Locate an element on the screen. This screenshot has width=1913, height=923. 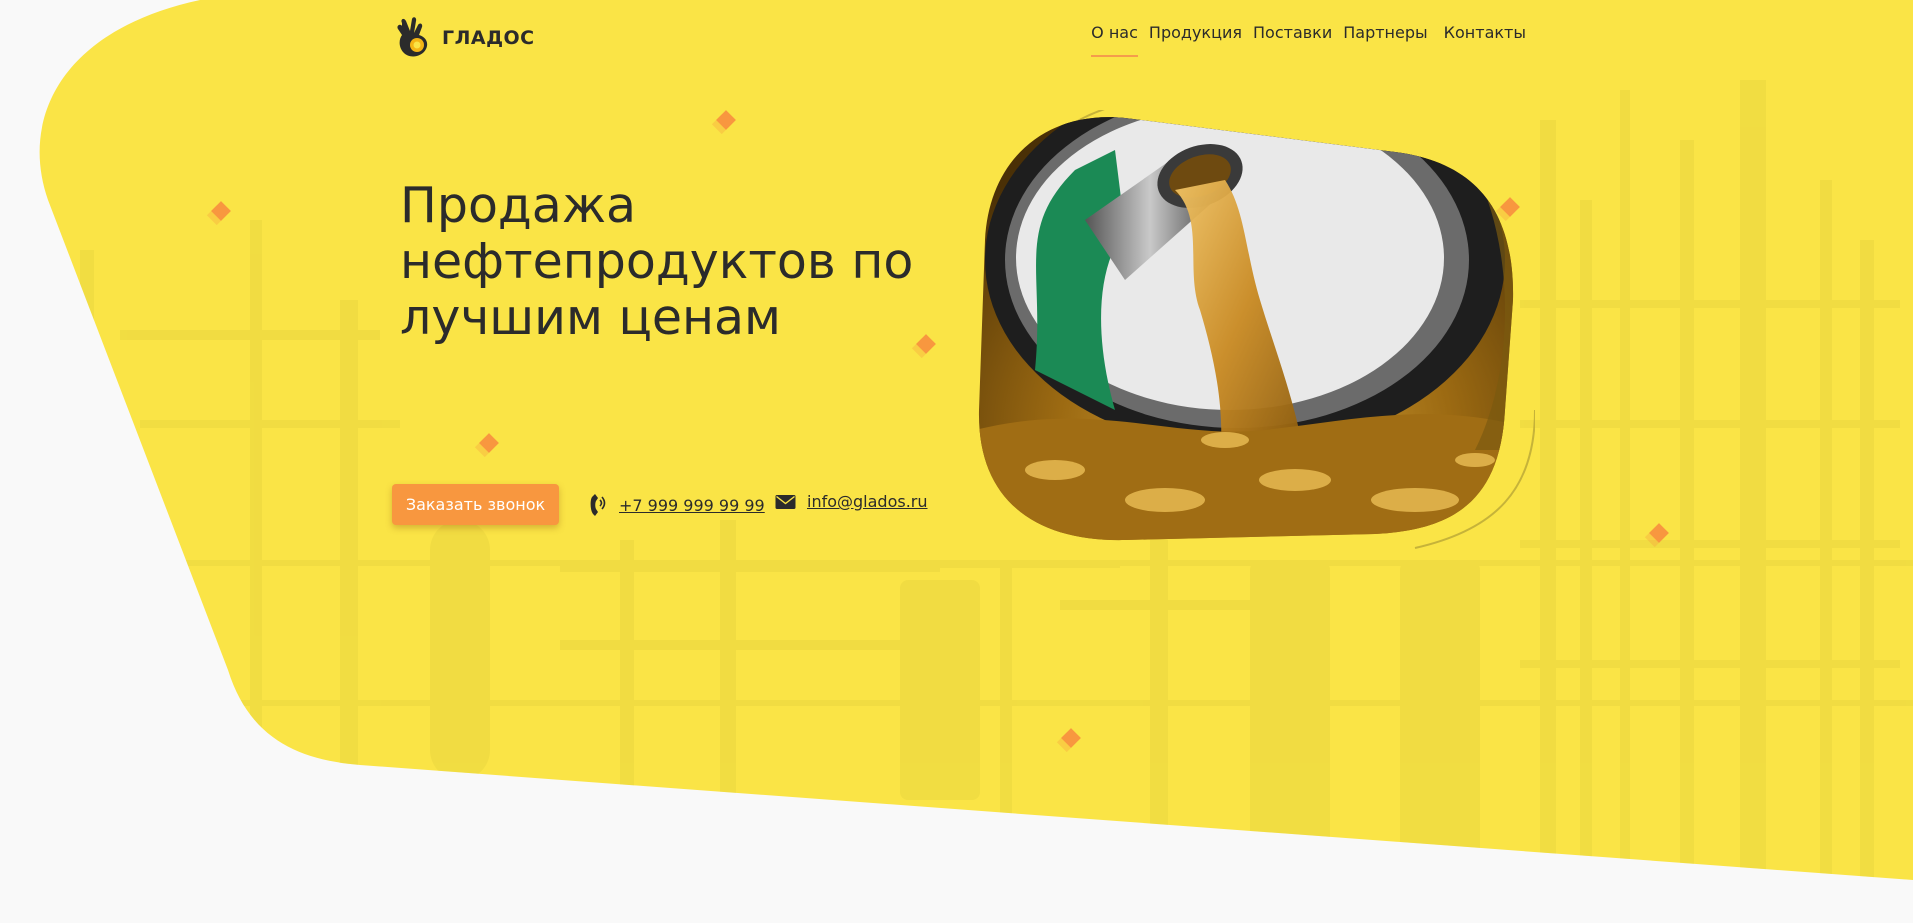
email-link: info@glados.ru is located at coordinates (867, 501).